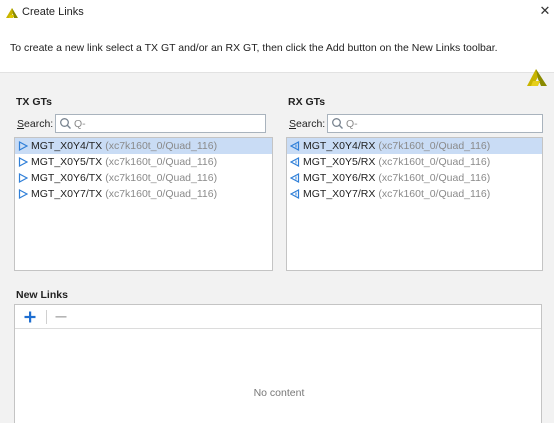  I want to click on remove-link-button, so click(61, 317).